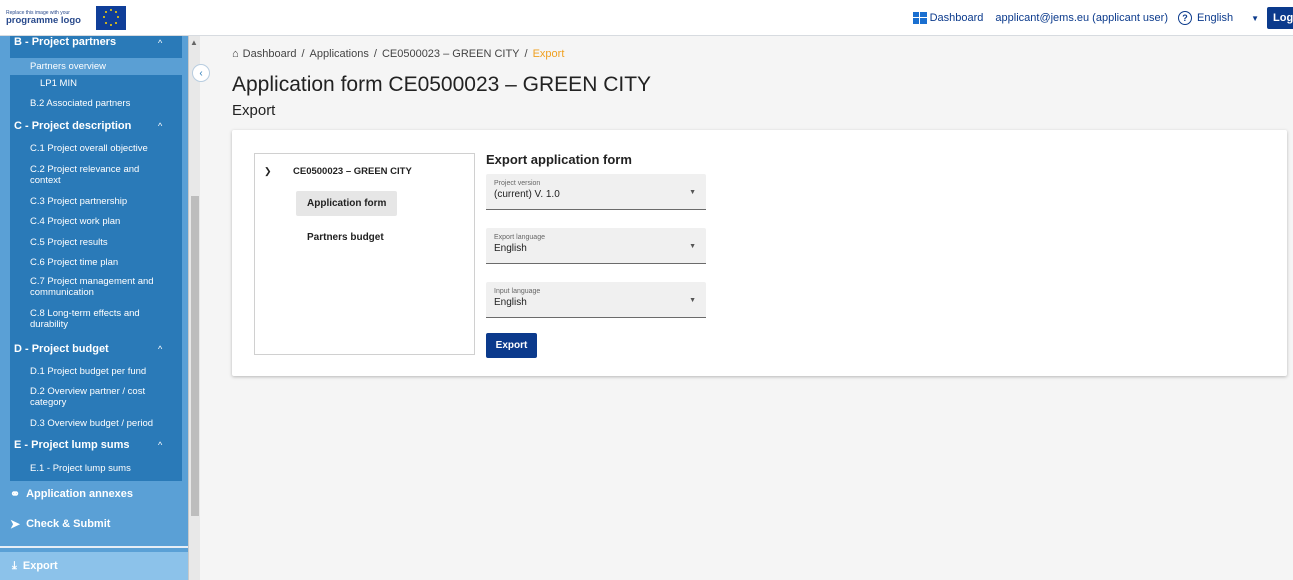 The height and width of the screenshot is (580, 1293). What do you see at coordinates (96, 242) in the screenshot?
I see `sidebar-item-c5: C.5 Project results` at bounding box center [96, 242].